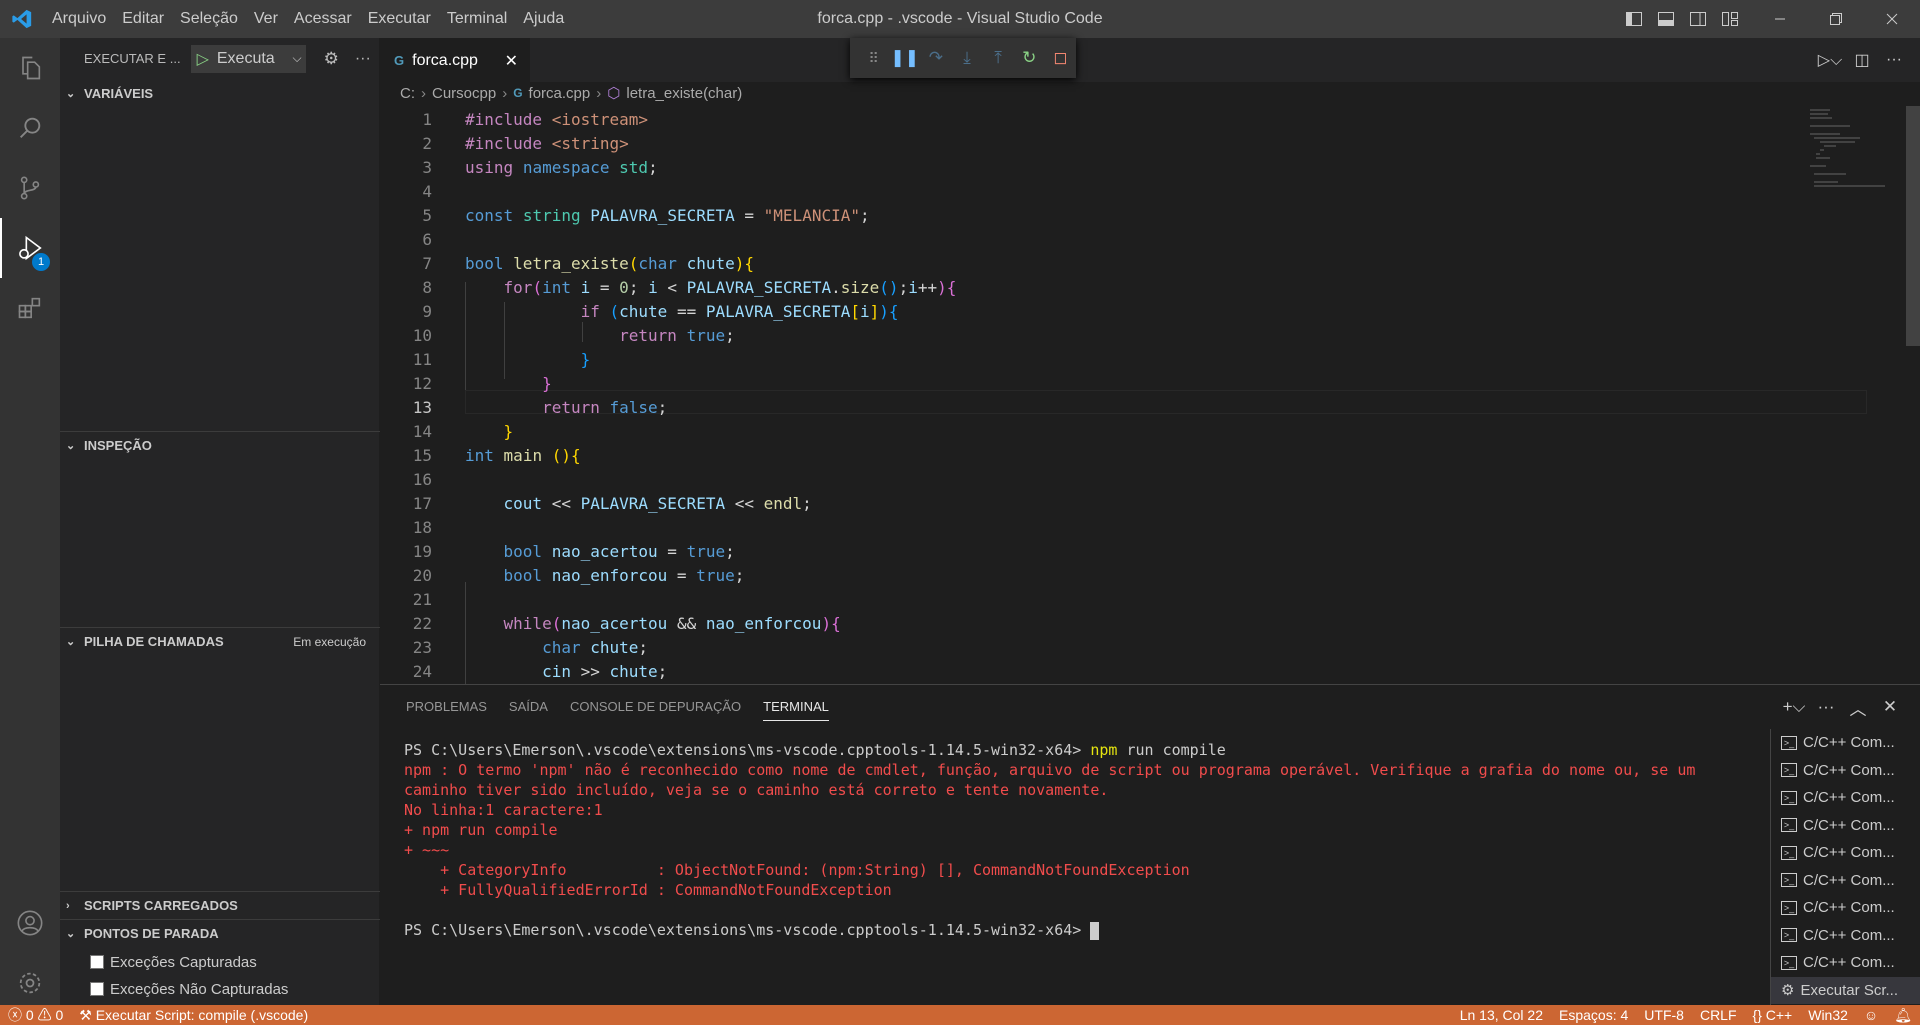 The height and width of the screenshot is (1025, 1920). Describe the element at coordinates (30, 68) in the screenshot. I see `explorer-icon` at that location.